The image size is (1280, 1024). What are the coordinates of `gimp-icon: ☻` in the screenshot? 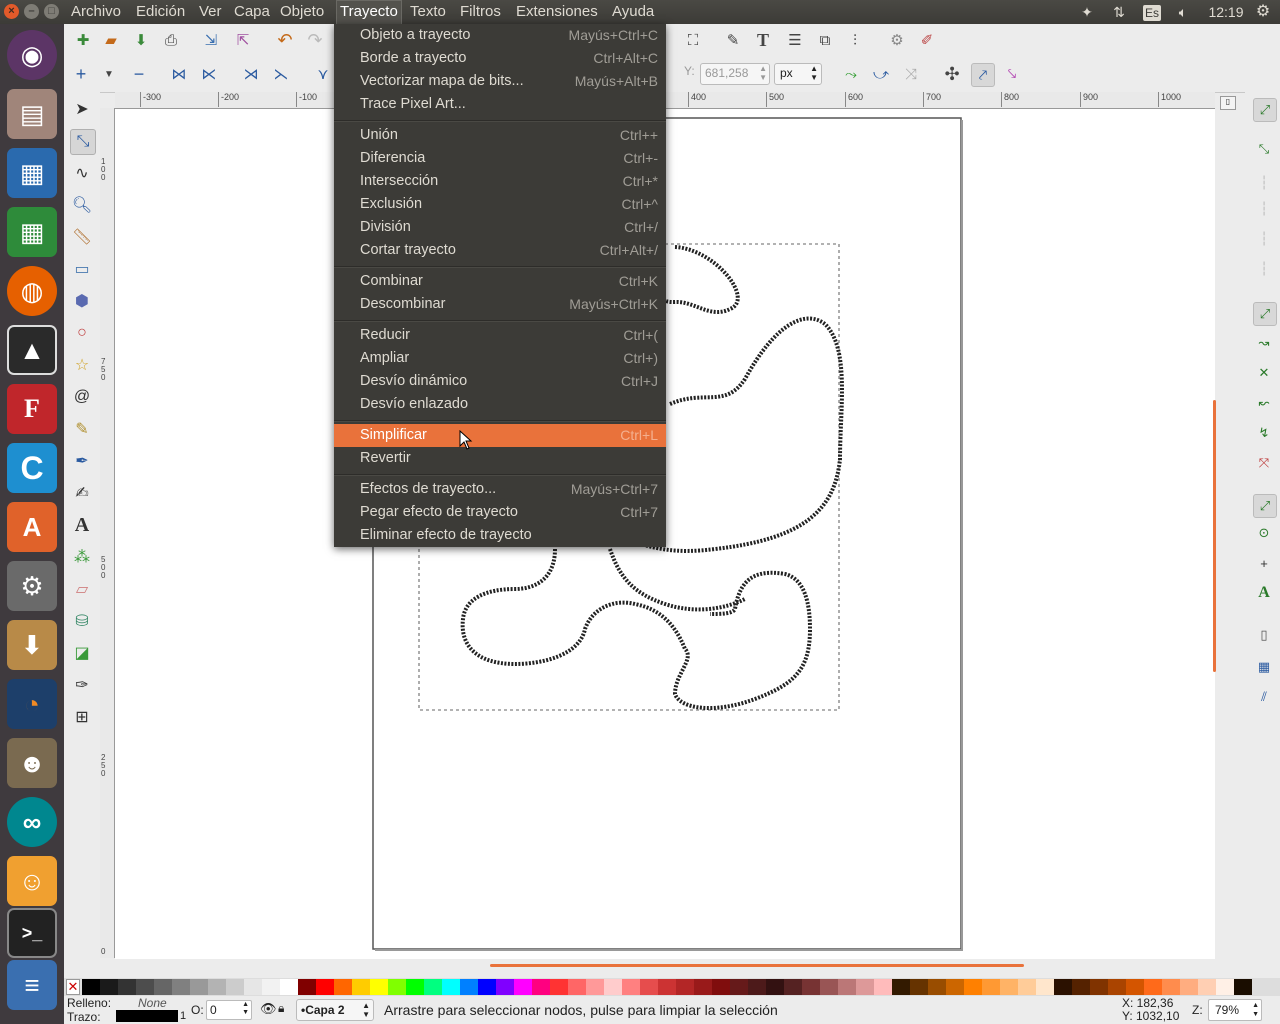 It's located at (32, 763).